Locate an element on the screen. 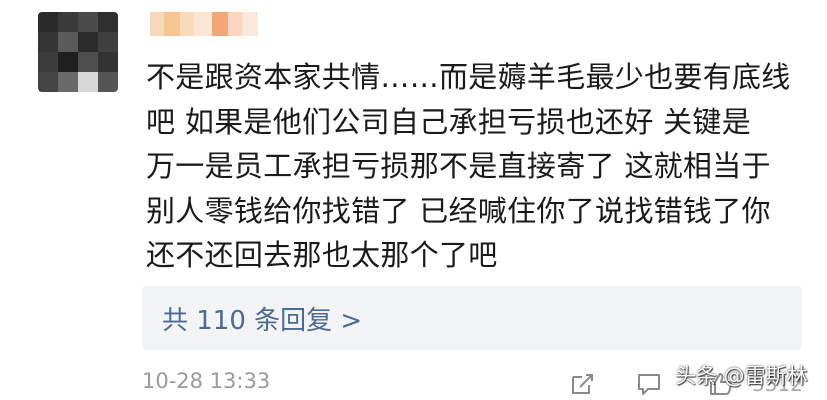  view-replies-link: 共 110 条回复 > is located at coordinates (262, 318).